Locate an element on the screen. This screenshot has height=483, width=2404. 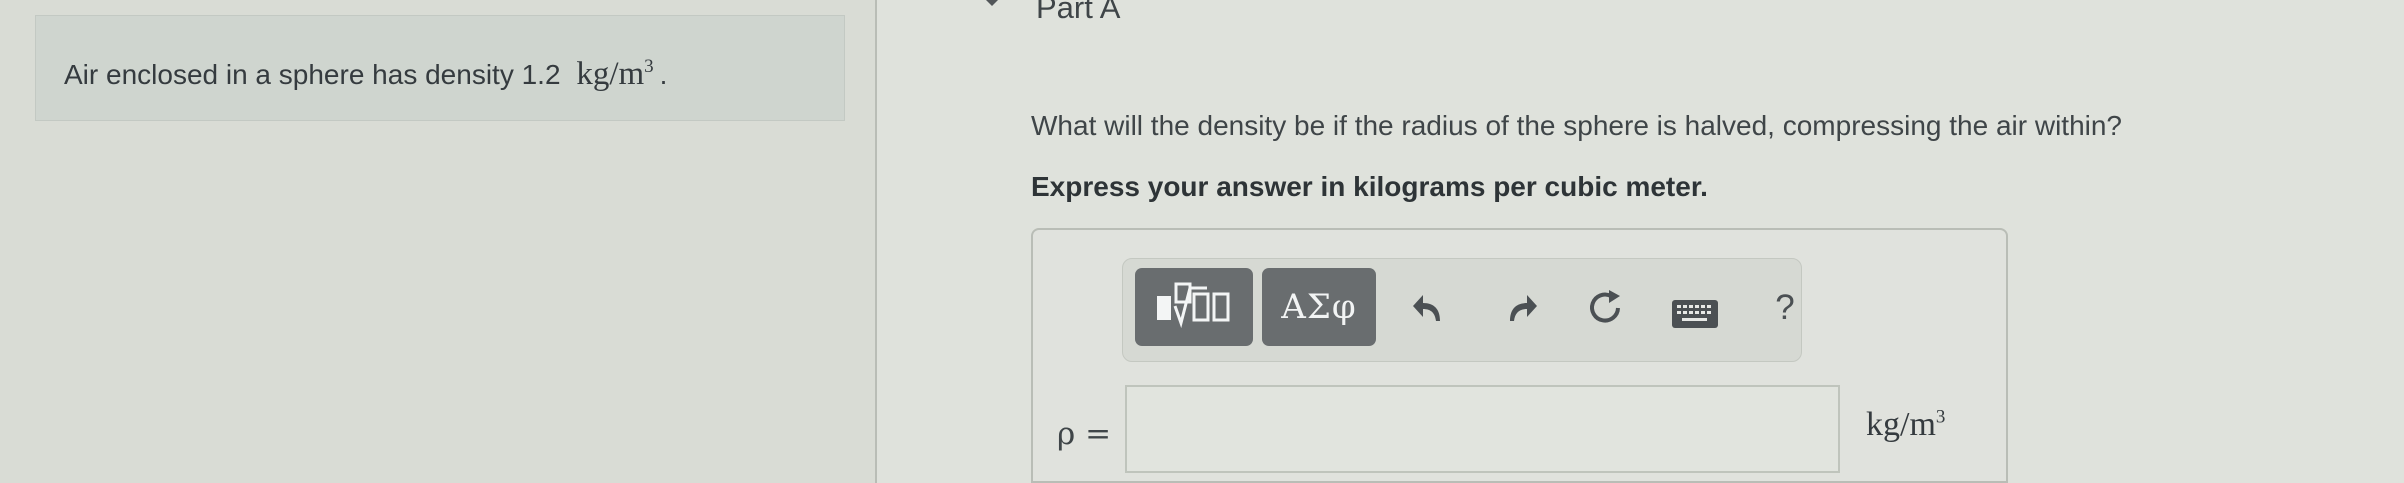
templates-button is located at coordinates (1194, 307).